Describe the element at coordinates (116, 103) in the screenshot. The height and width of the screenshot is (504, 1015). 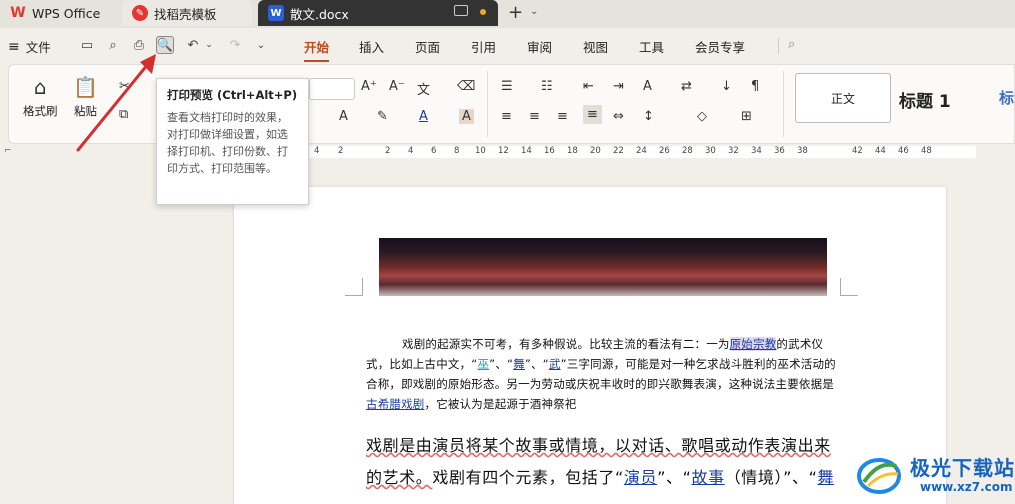
I see `annotation-arrow-icon` at that location.